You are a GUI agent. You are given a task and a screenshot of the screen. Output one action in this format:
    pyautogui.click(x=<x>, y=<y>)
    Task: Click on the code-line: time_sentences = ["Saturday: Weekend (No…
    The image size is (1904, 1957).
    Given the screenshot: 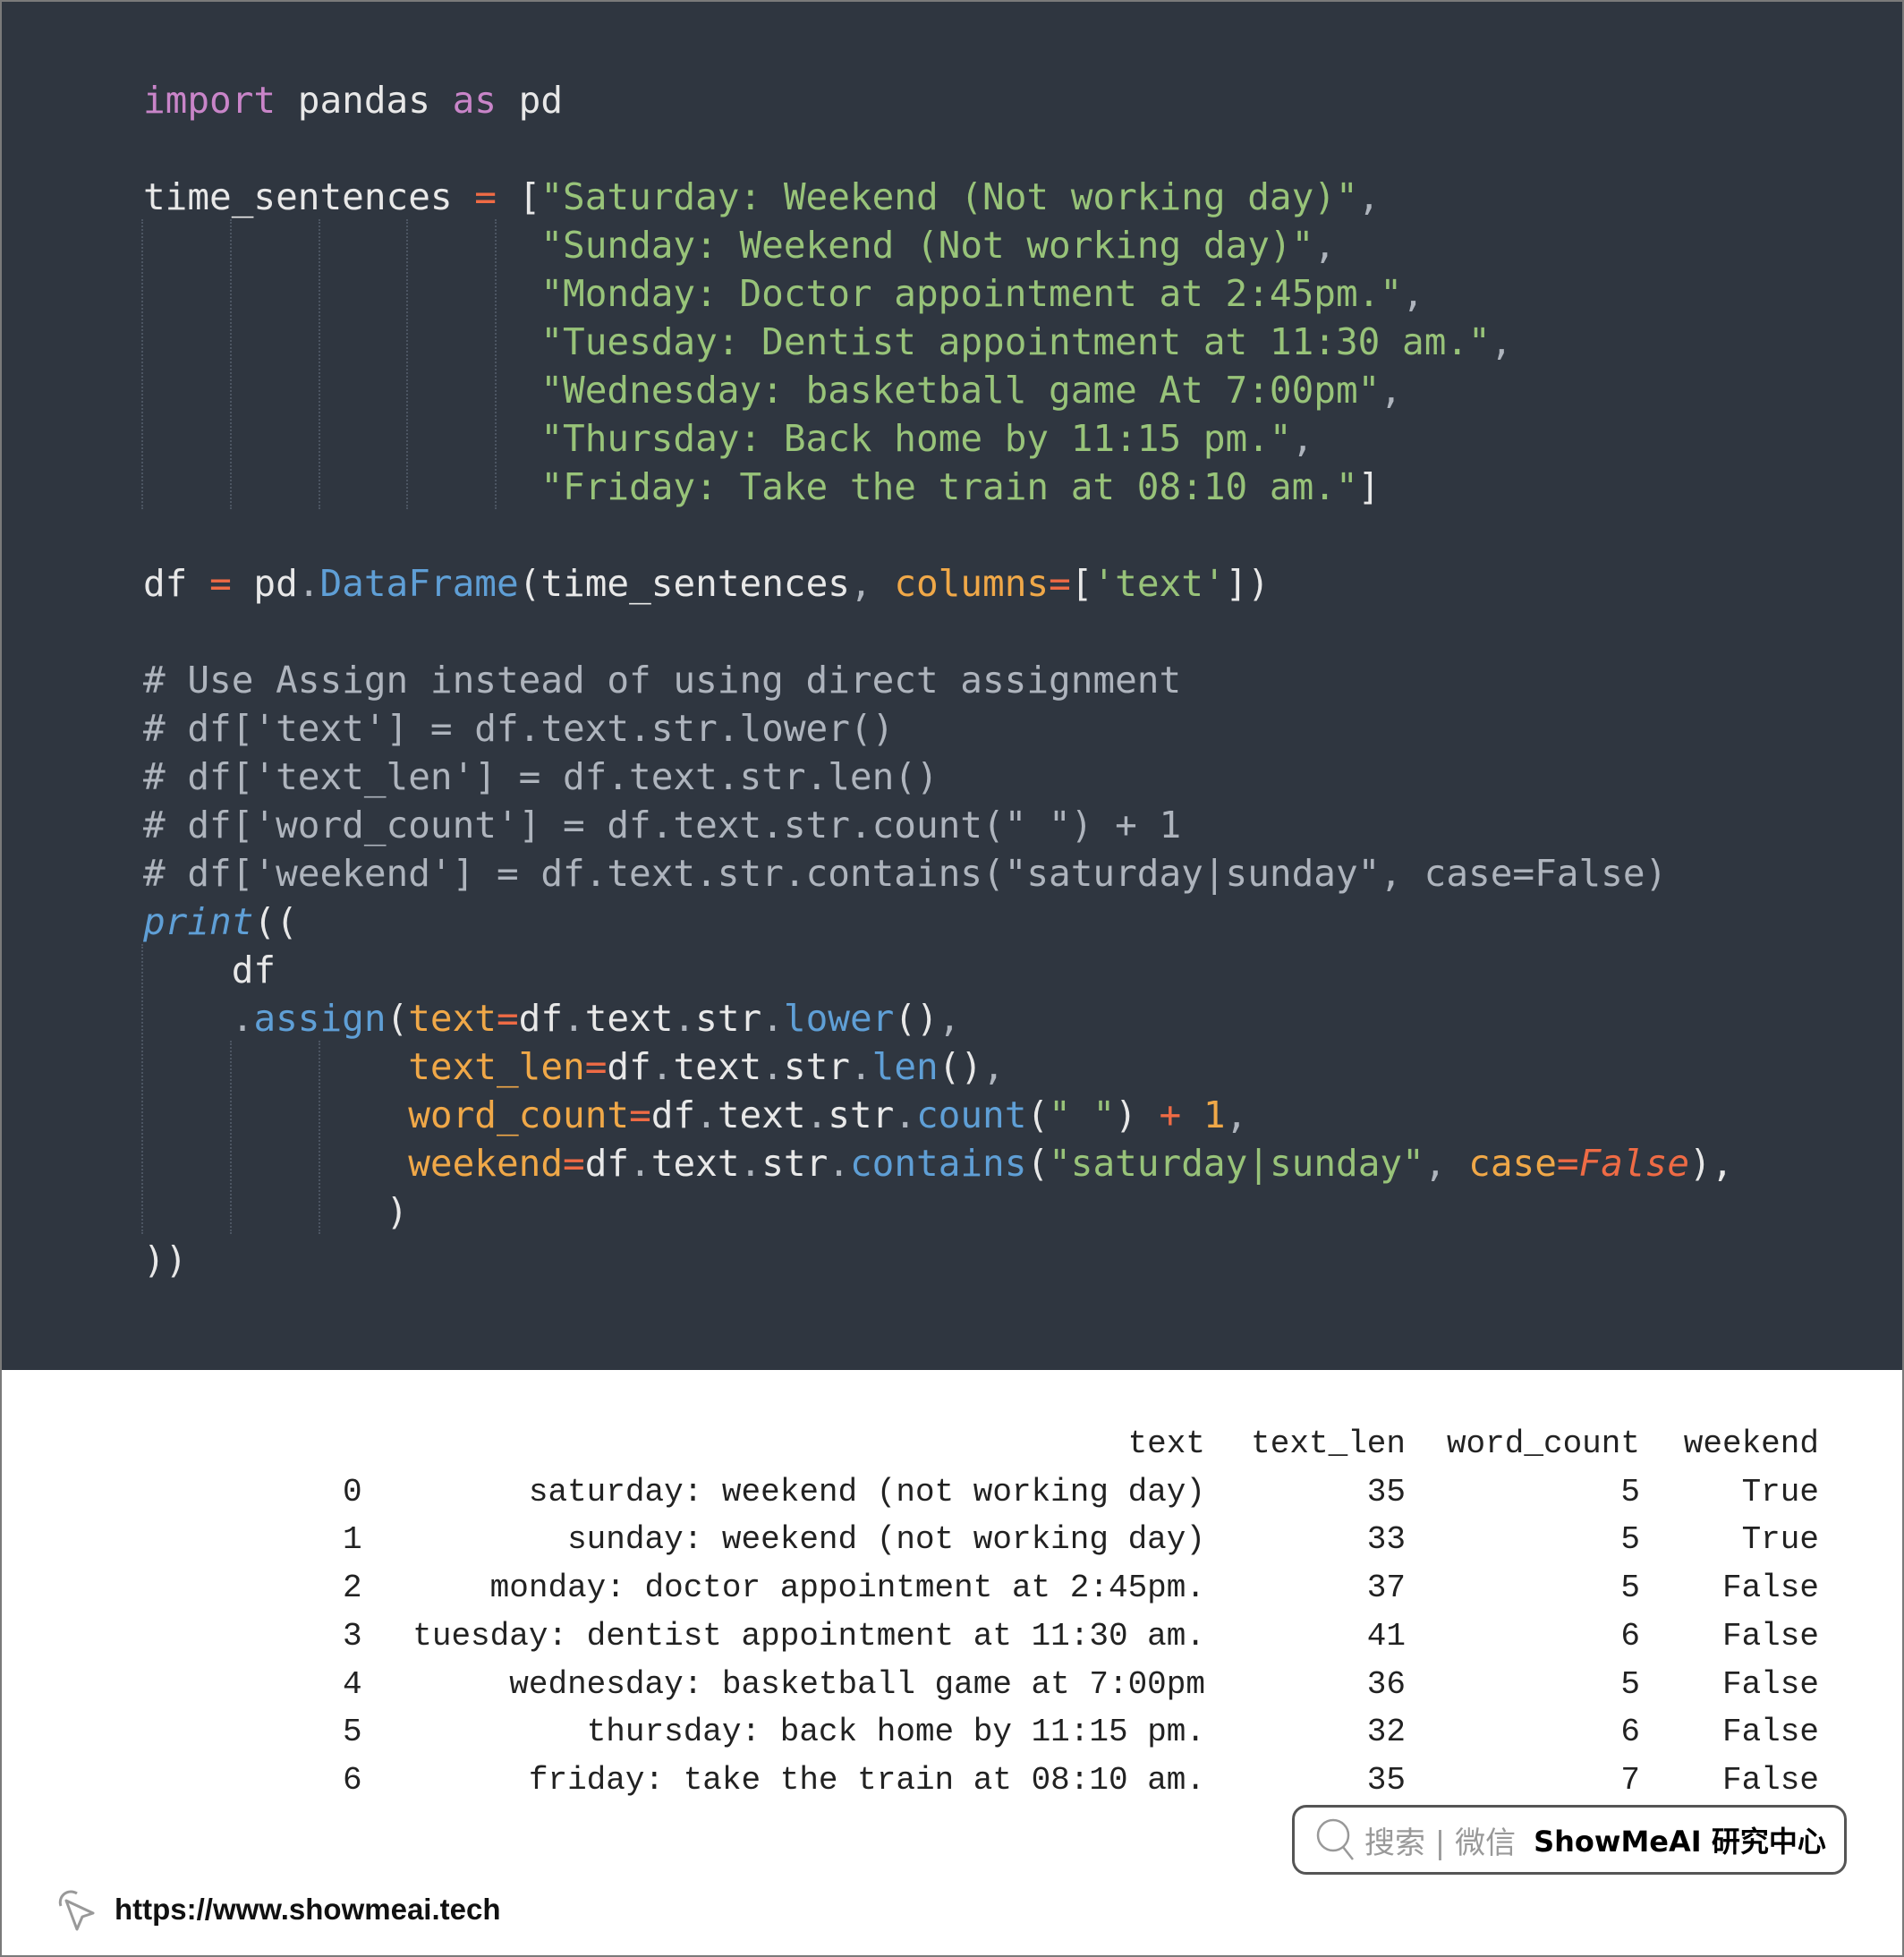 What is the action you would take?
    pyautogui.click(x=938, y=197)
    